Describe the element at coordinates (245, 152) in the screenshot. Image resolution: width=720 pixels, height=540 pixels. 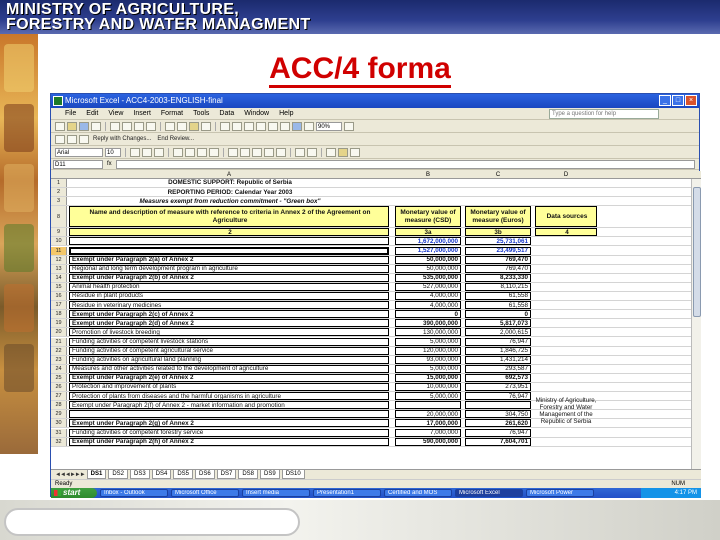
I see `percent-icon` at that location.